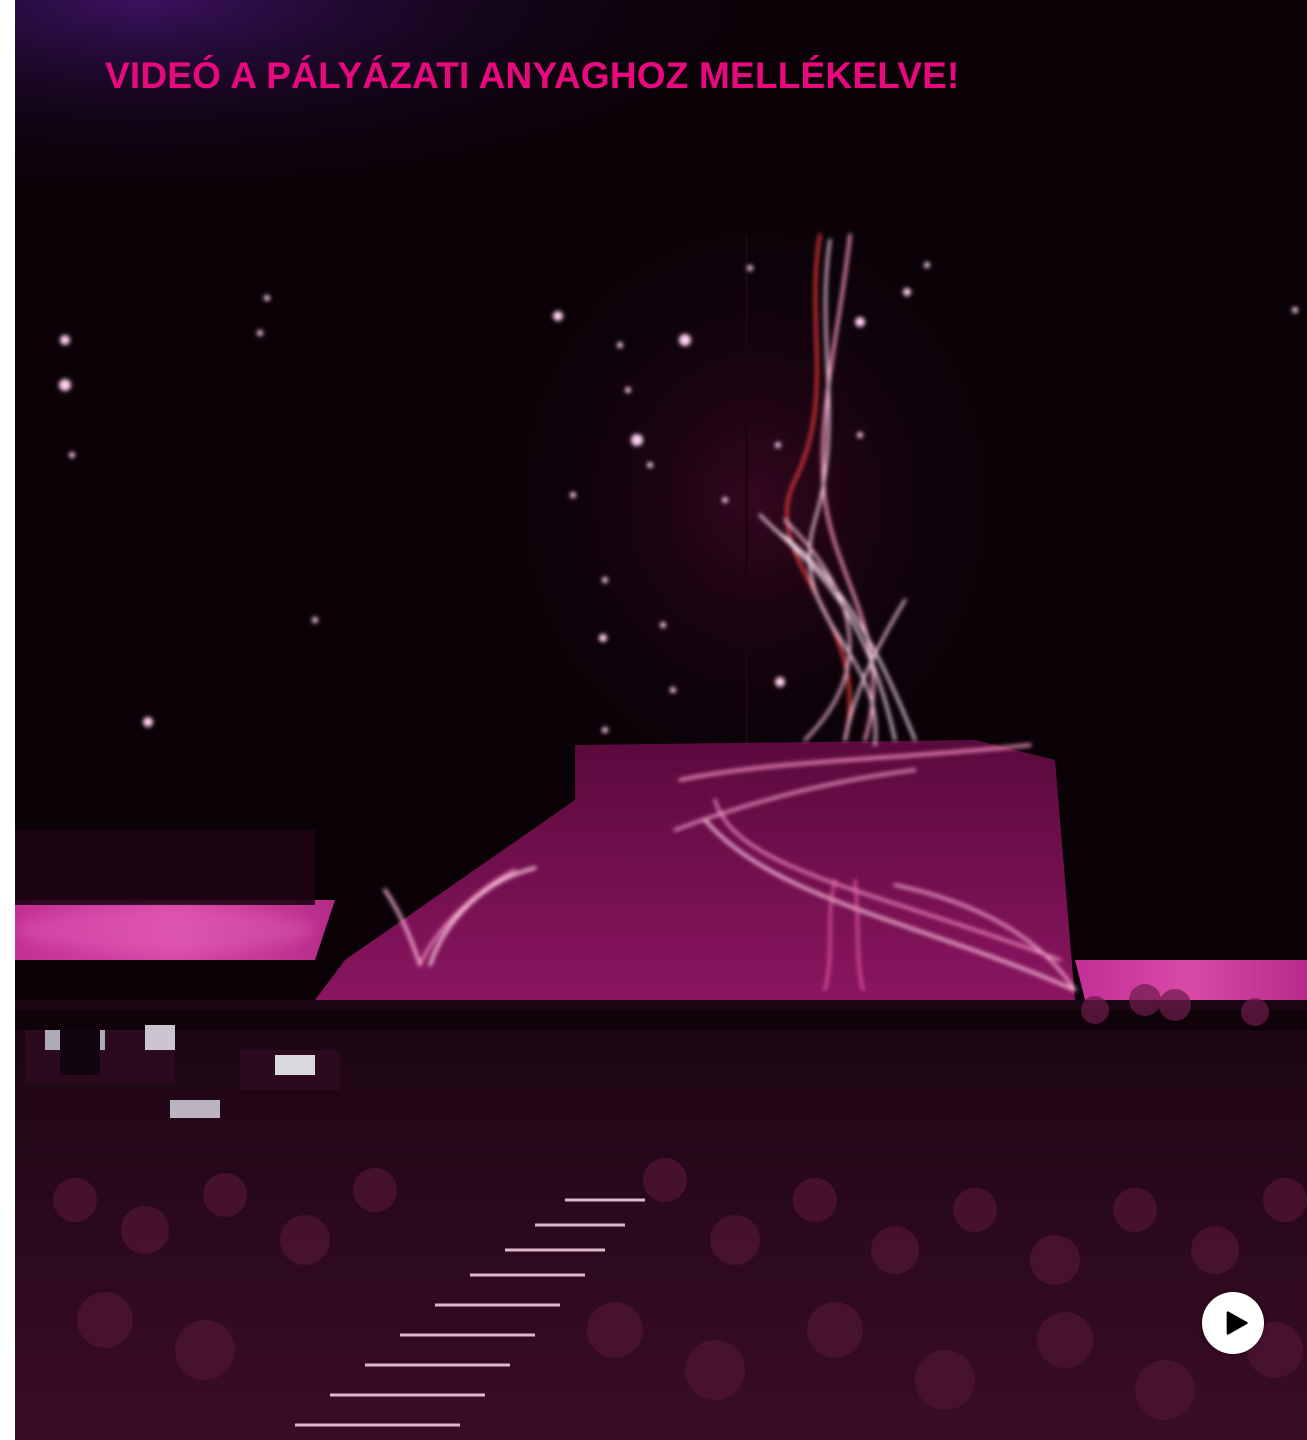 The height and width of the screenshot is (1440, 1307). I want to click on caption-text: VIDEÓ A PÁLYÁZATI ANYAGHOZ MELLÉKELVE!, so click(532, 75).